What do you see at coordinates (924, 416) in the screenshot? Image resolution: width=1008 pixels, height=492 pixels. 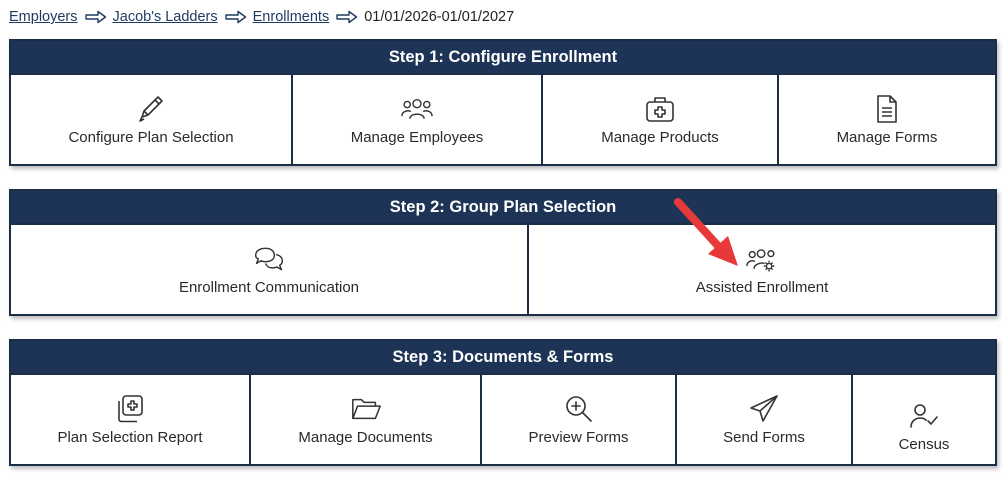 I see `user-check-icon` at bounding box center [924, 416].